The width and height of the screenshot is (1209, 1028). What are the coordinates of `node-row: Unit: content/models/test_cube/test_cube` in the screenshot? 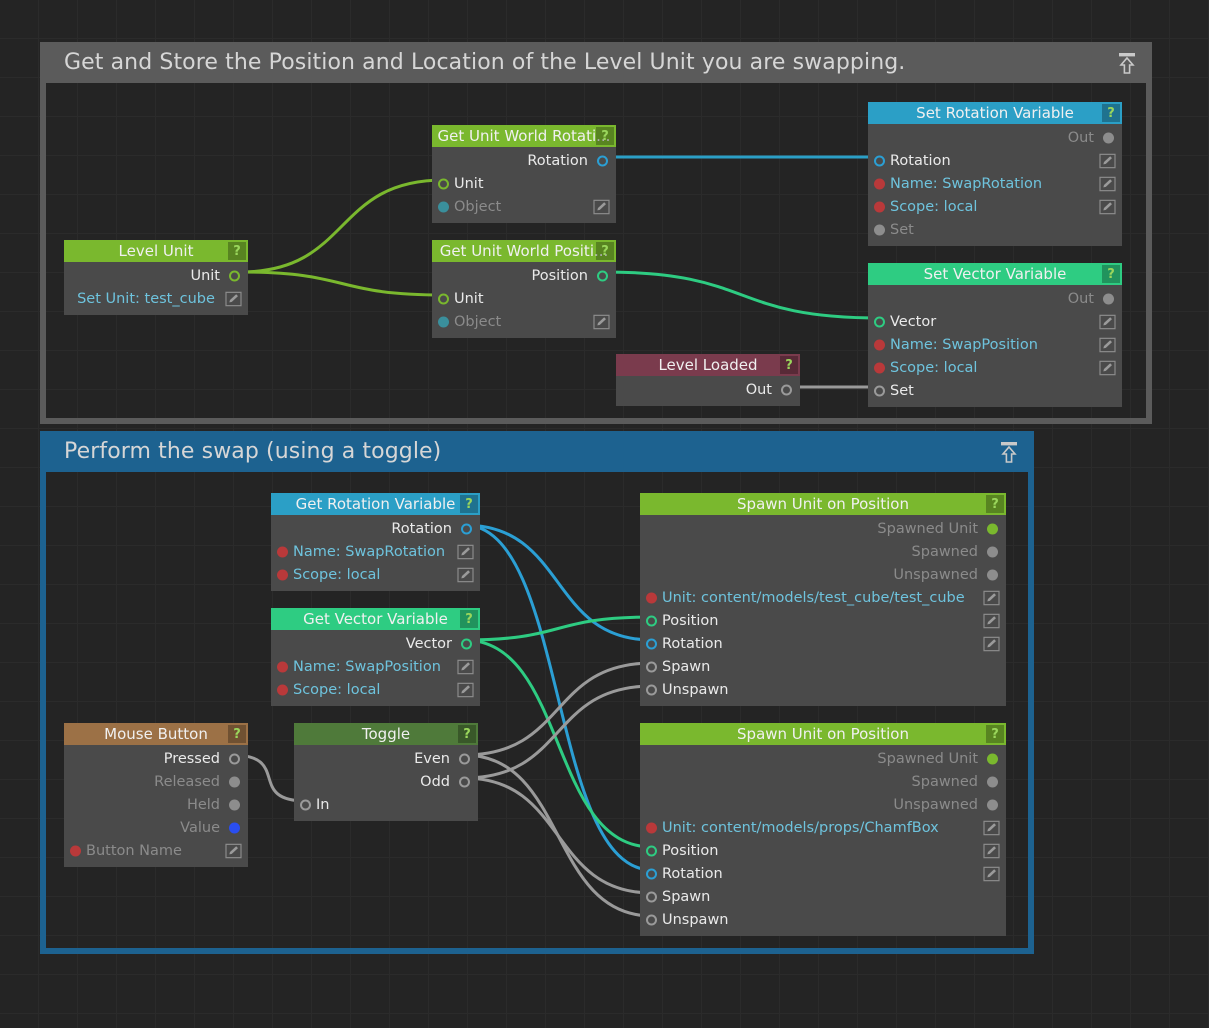 It's located at (823, 597).